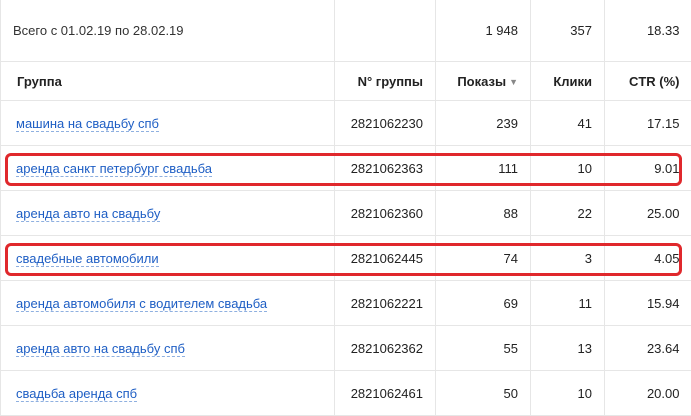 Image resolution: width=691 pixels, height=416 pixels. Describe the element at coordinates (385, 168) in the screenshot. I see `group-id: 2821062363` at that location.